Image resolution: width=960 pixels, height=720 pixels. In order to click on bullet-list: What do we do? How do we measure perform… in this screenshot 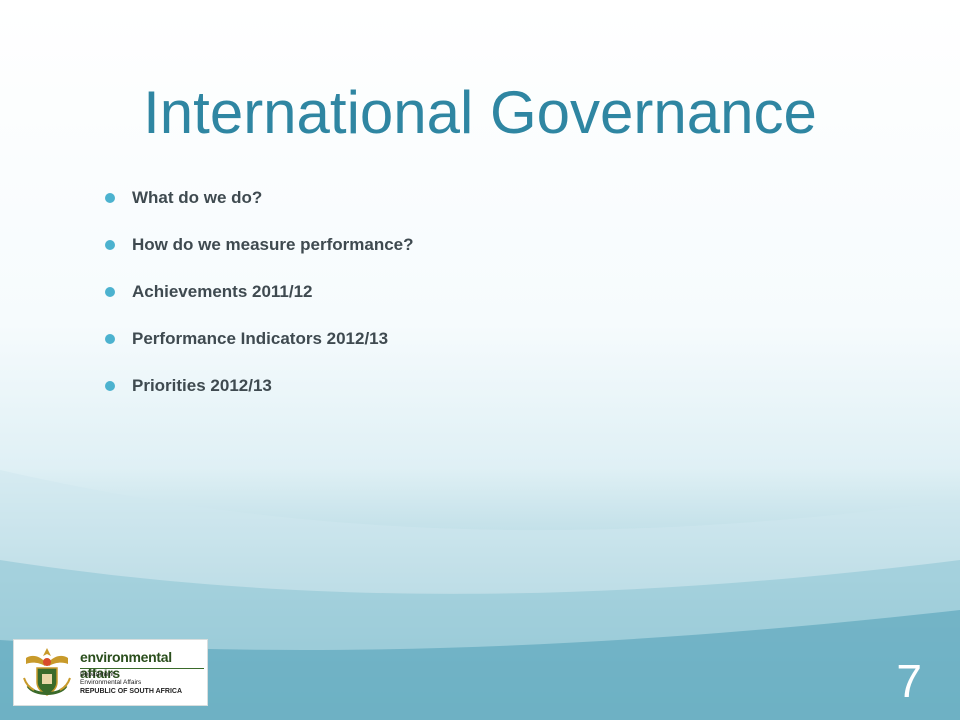, I will do `click(257, 297)`.